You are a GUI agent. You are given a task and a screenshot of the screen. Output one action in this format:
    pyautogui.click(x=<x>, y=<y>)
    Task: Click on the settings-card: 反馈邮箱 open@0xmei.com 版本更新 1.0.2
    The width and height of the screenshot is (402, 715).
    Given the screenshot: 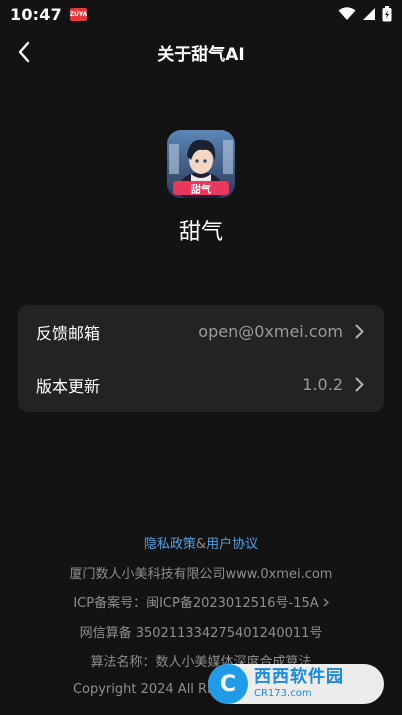 What is the action you would take?
    pyautogui.click(x=201, y=358)
    